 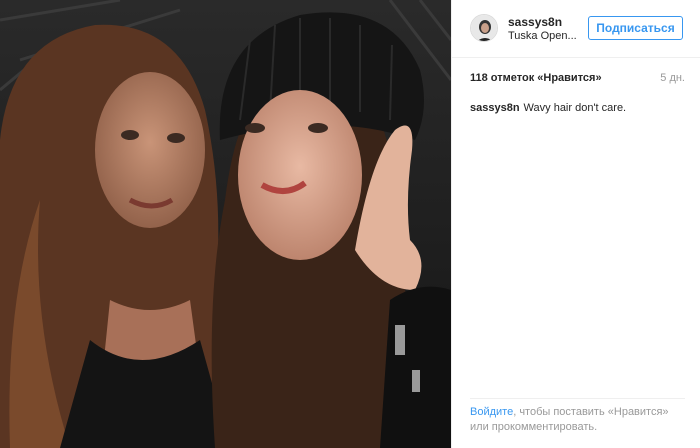 I want to click on post-header: sassys8n Tuska Open... Подписаться, so click(x=576, y=29).